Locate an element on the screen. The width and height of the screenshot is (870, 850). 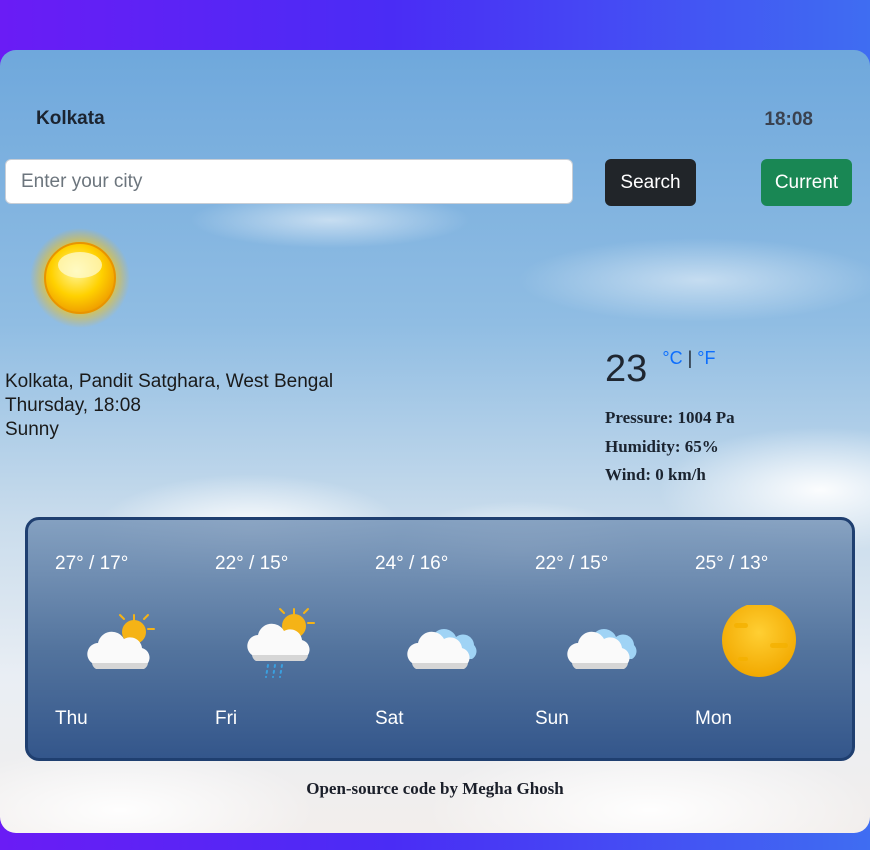
city-search-input is located at coordinates (289, 181).